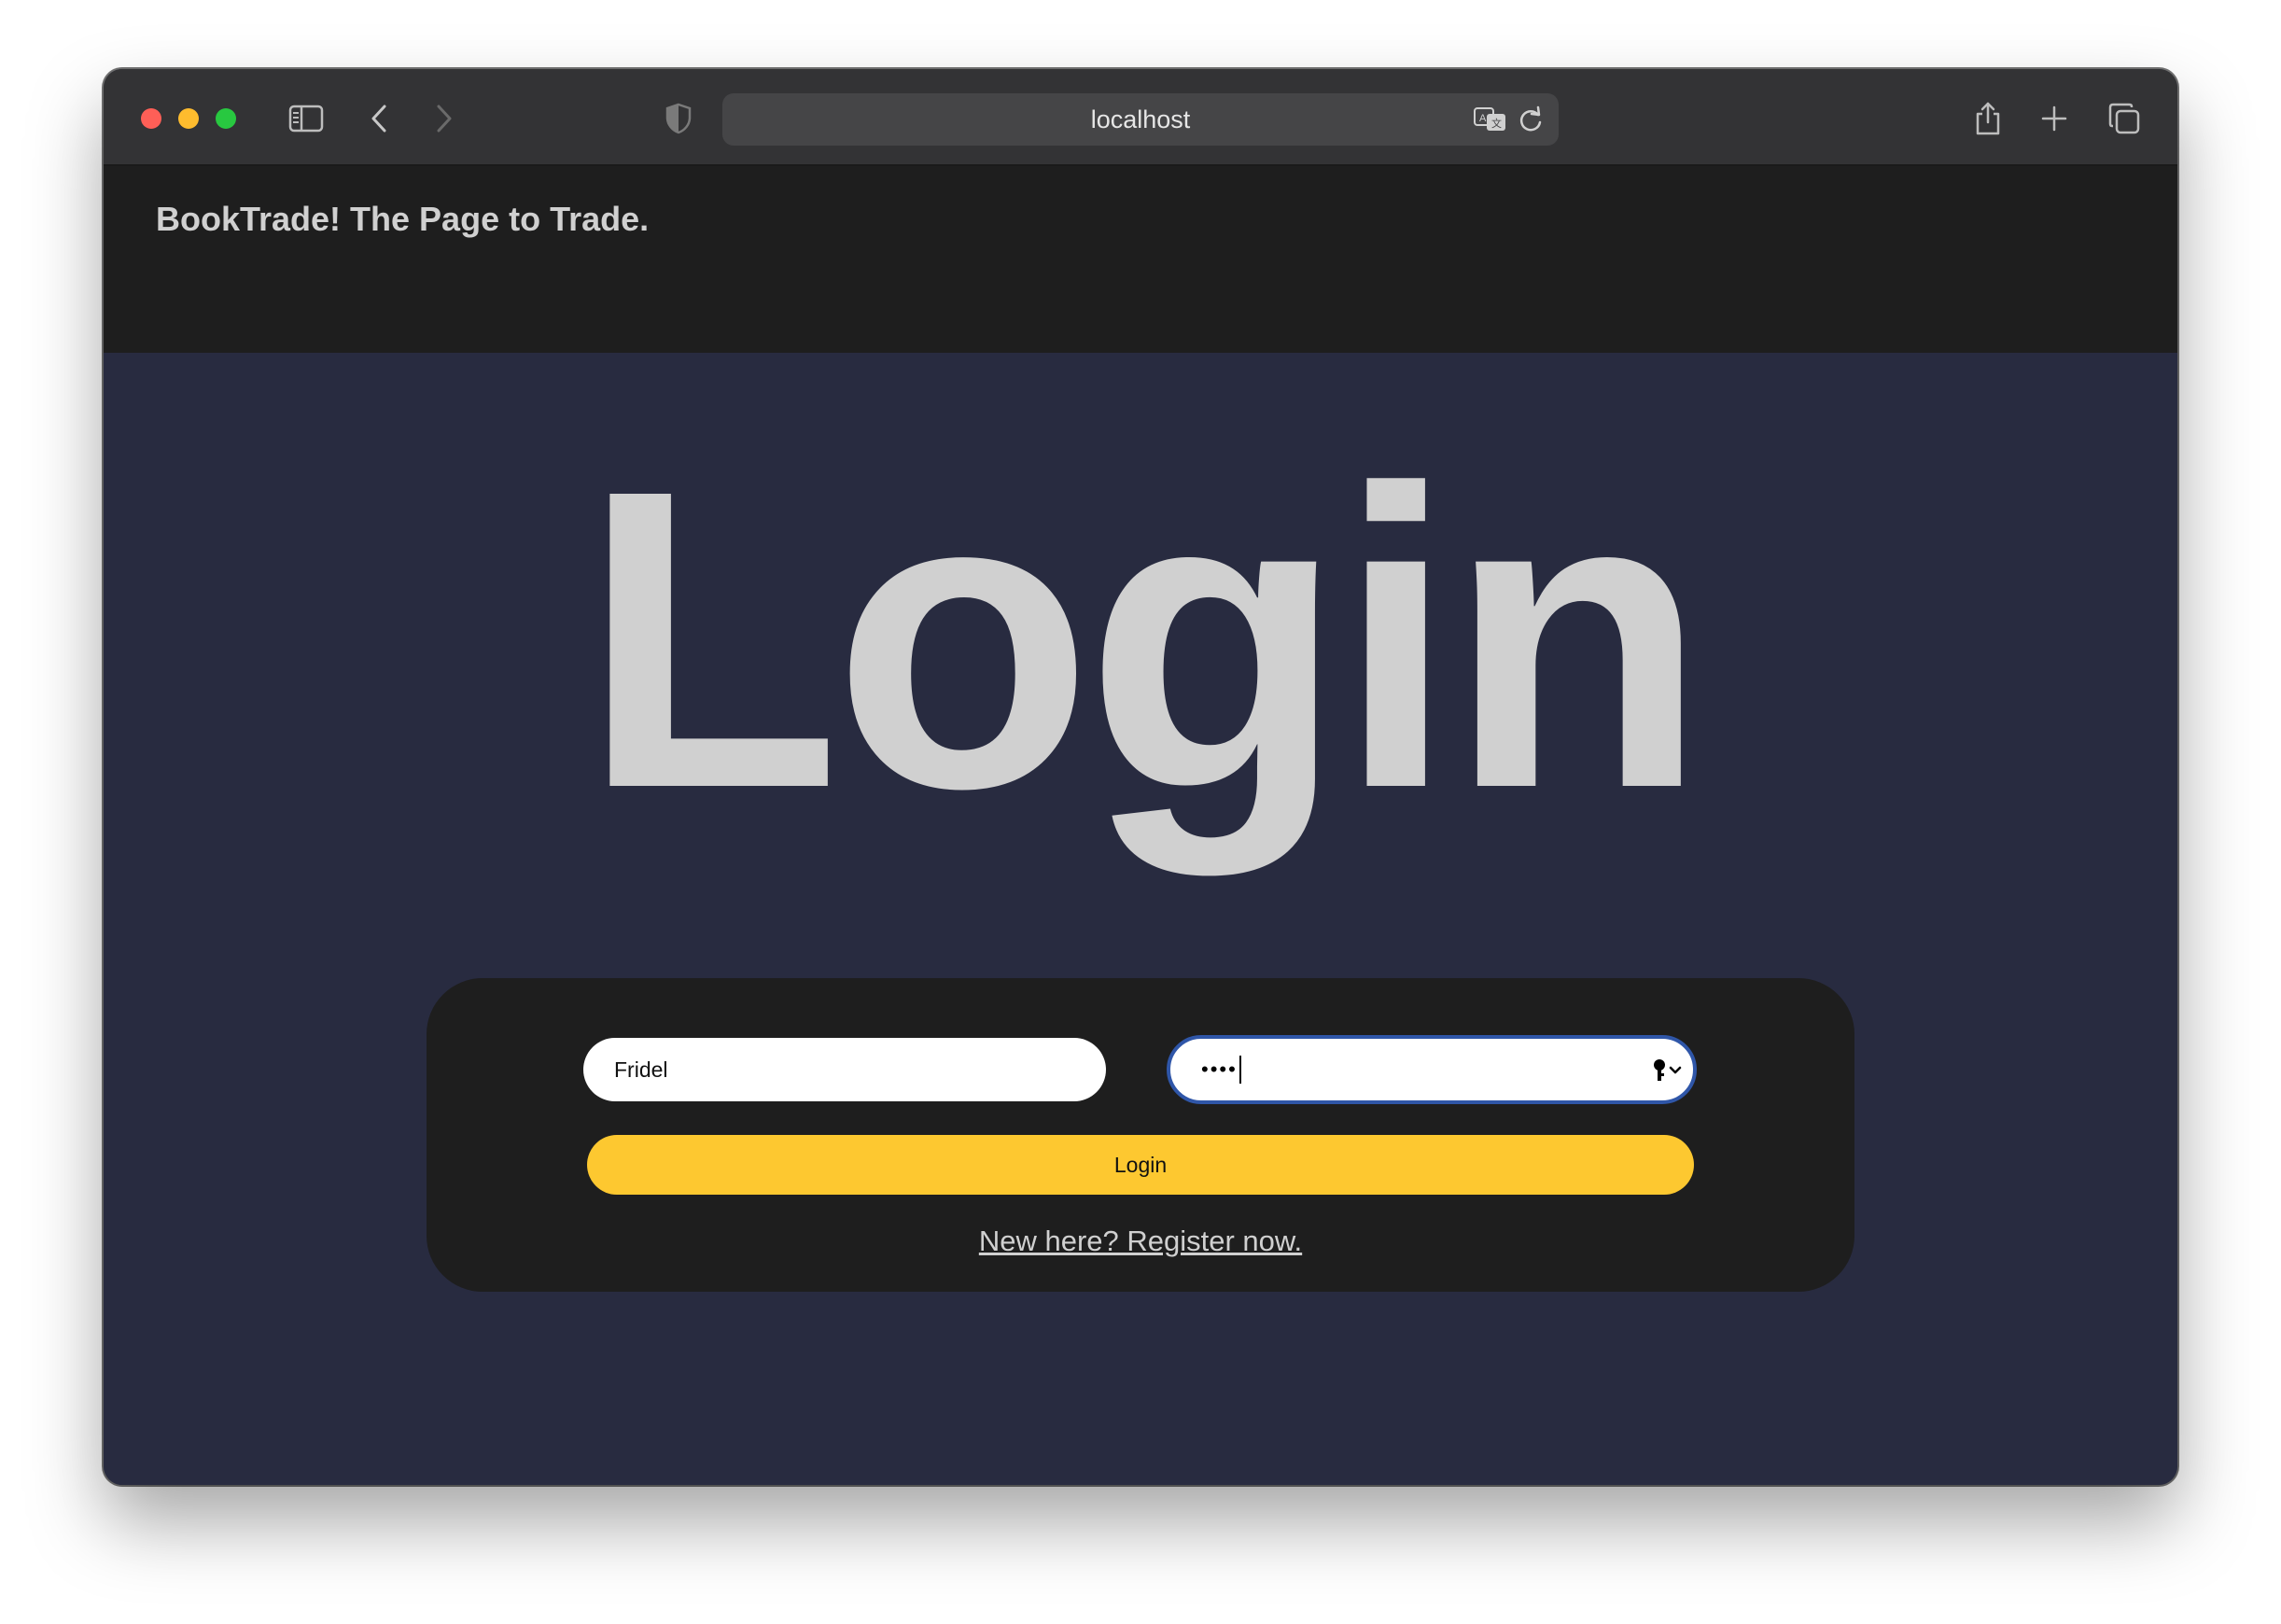 The width and height of the screenshot is (2281, 1624). Describe the element at coordinates (1140, 1165) in the screenshot. I see `login-button: Login` at that location.